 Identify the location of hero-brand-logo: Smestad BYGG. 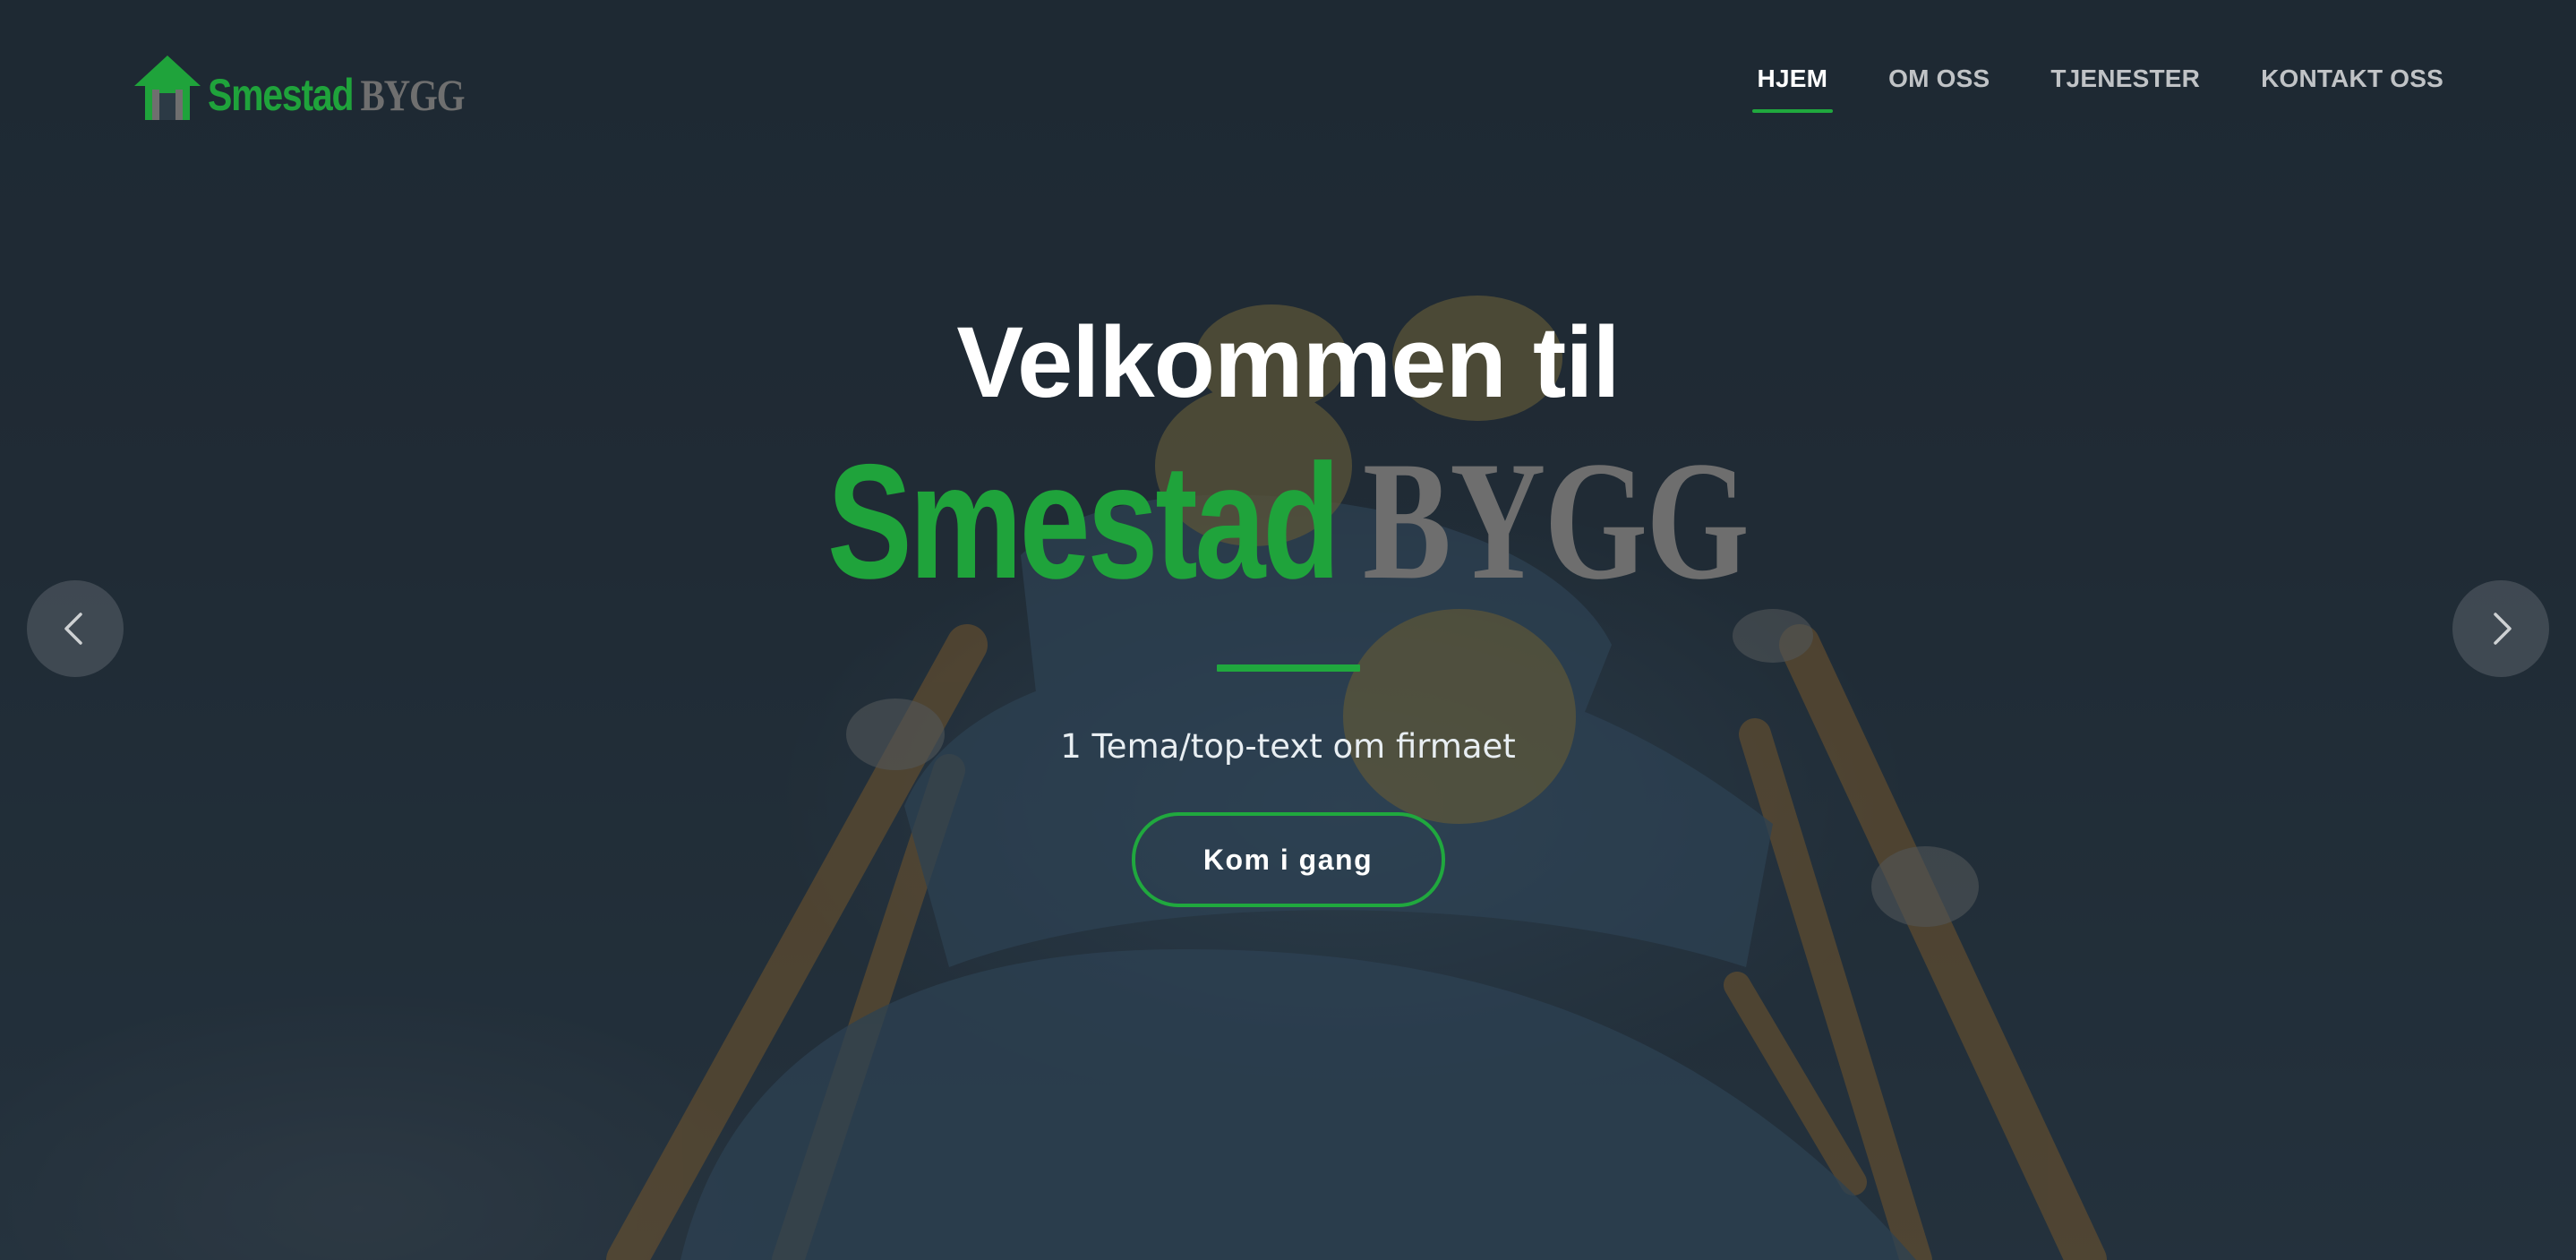
(1288, 521).